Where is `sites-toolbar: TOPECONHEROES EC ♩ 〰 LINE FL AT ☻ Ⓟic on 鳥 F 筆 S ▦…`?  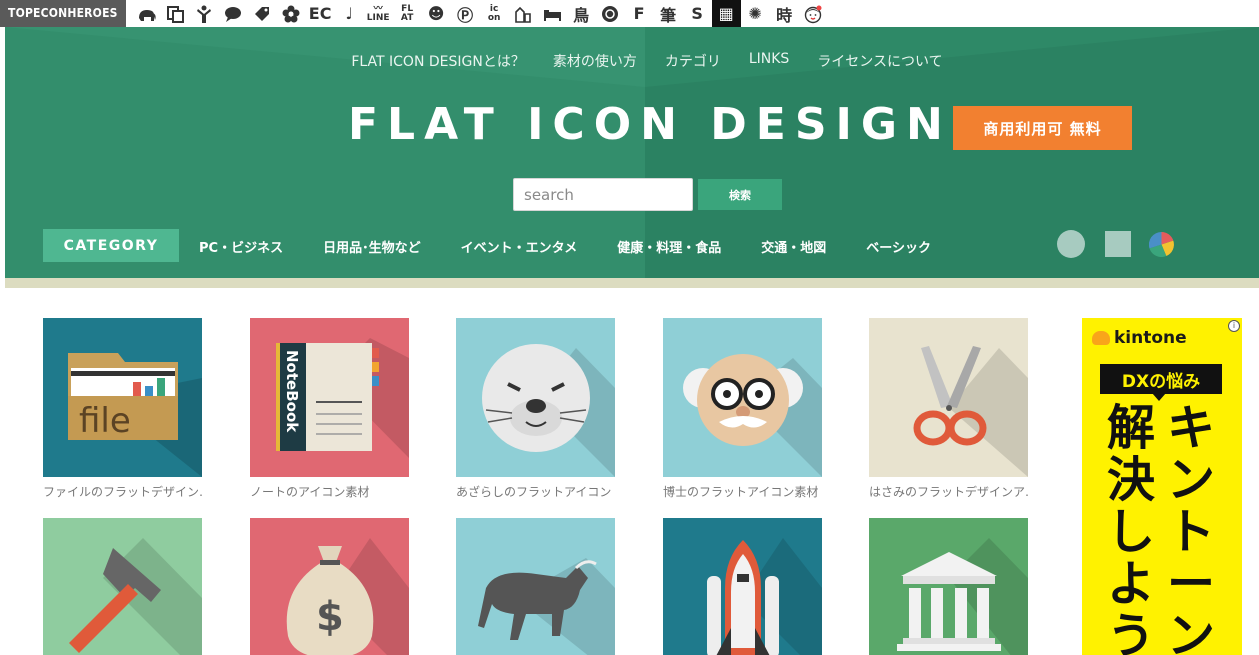
sites-toolbar: TOPECONHEROES EC ♩ 〰 LINE FL AT ☻ Ⓟic on 鳥 F 筆 S ▦… is located at coordinates (629, 13).